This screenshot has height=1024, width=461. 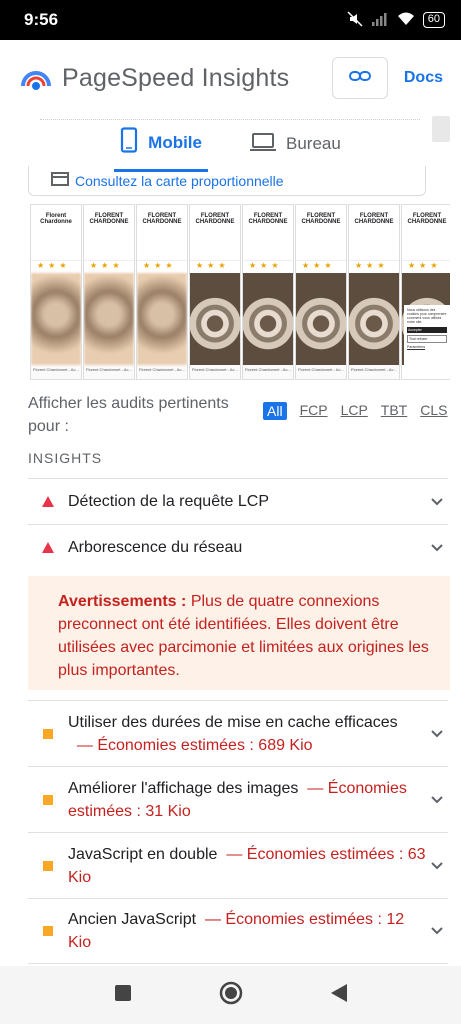 What do you see at coordinates (416, 347) in the screenshot?
I see `consent-params: Paramètres` at bounding box center [416, 347].